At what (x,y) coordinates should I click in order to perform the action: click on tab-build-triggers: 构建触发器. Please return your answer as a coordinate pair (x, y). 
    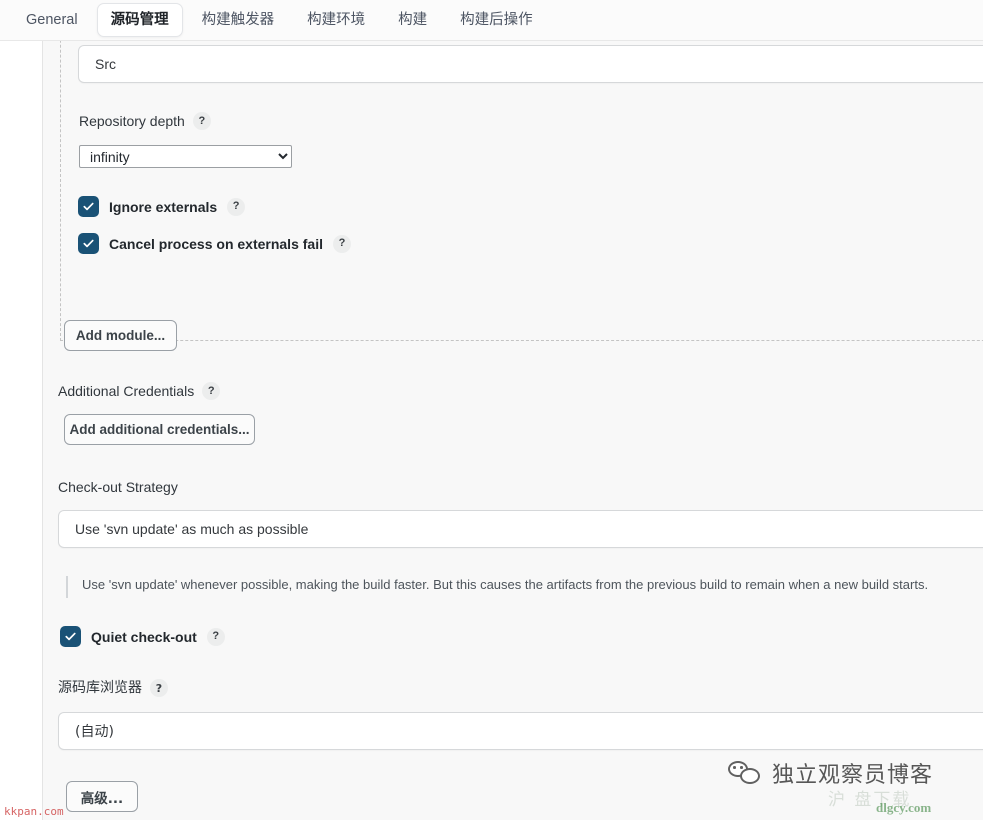
    Looking at the image, I should click on (238, 20).